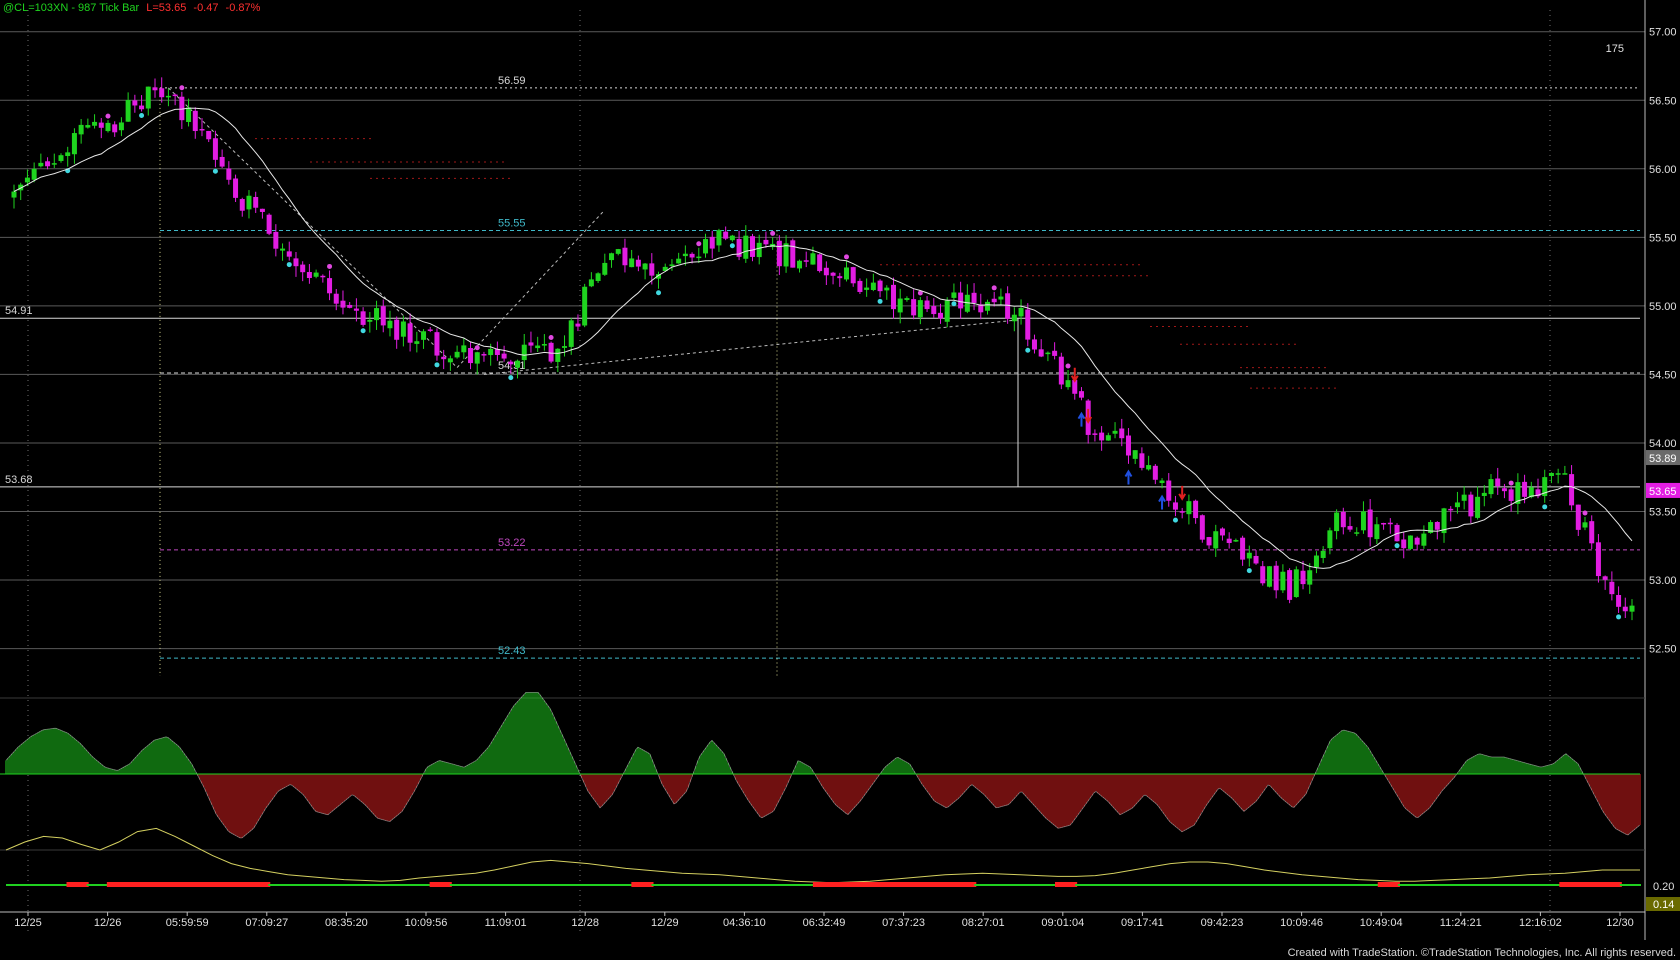  Describe the element at coordinates (1663, 905) in the screenshot. I see `lower-value-label-2: 0.14` at that location.